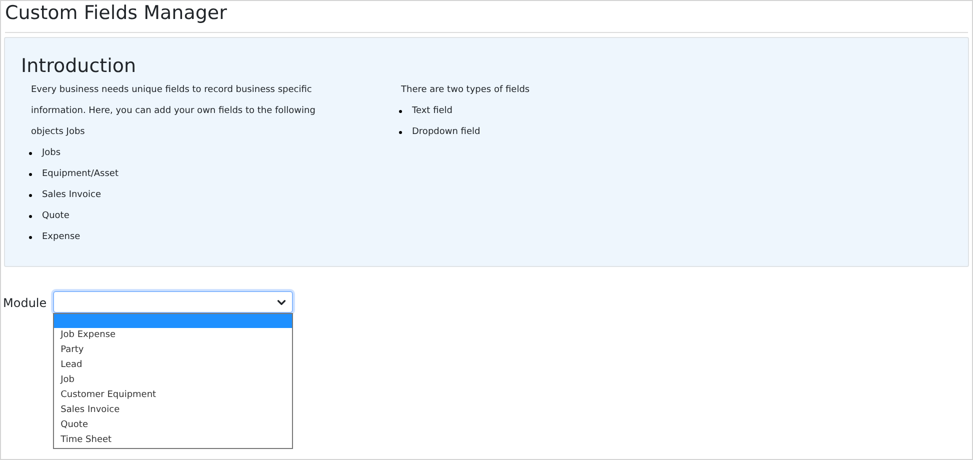 The width and height of the screenshot is (973, 460). I want to click on list-item: Sales Invoice, so click(71, 195).